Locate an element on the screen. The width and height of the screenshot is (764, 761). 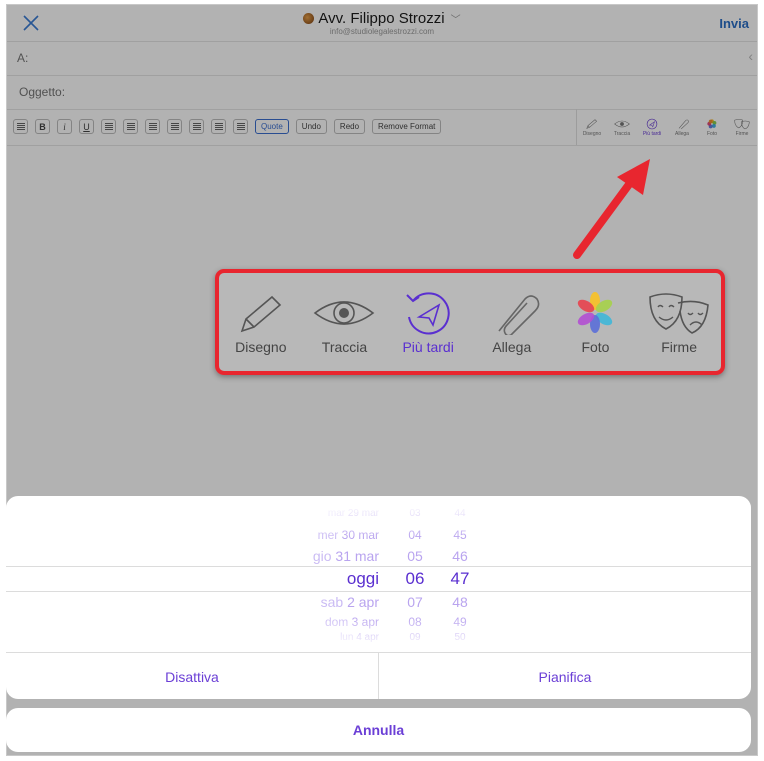
paperclip-icon is located at coordinates (519, 315).